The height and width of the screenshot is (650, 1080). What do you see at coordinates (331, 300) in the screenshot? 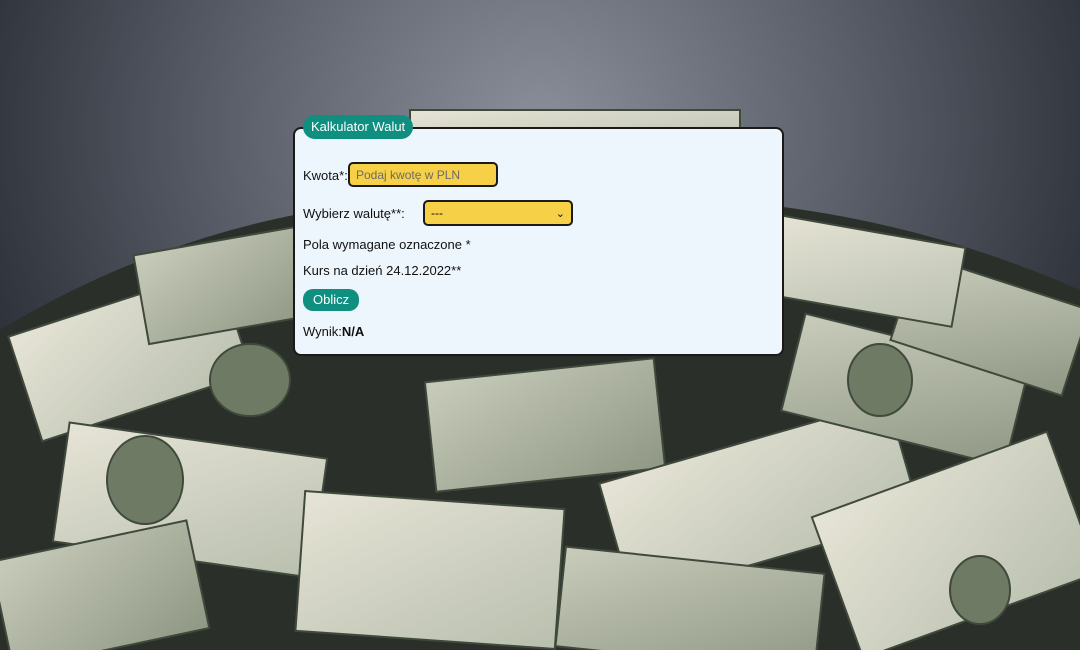
I see `calculate-button: Oblicz` at bounding box center [331, 300].